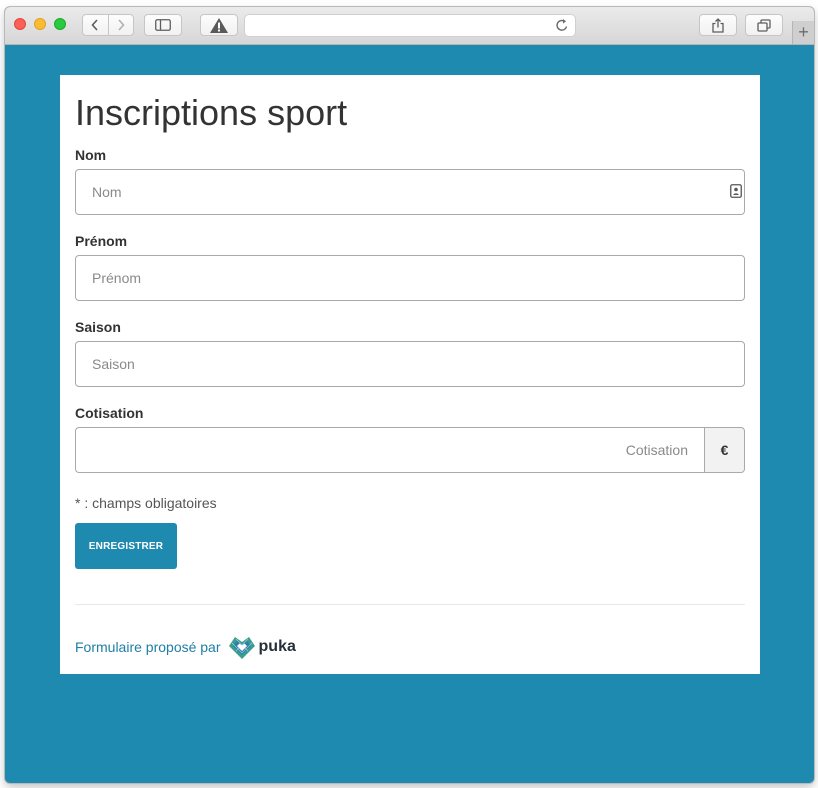 This screenshot has height=788, width=818. I want to click on puka-logo-link: puka, so click(261, 647).